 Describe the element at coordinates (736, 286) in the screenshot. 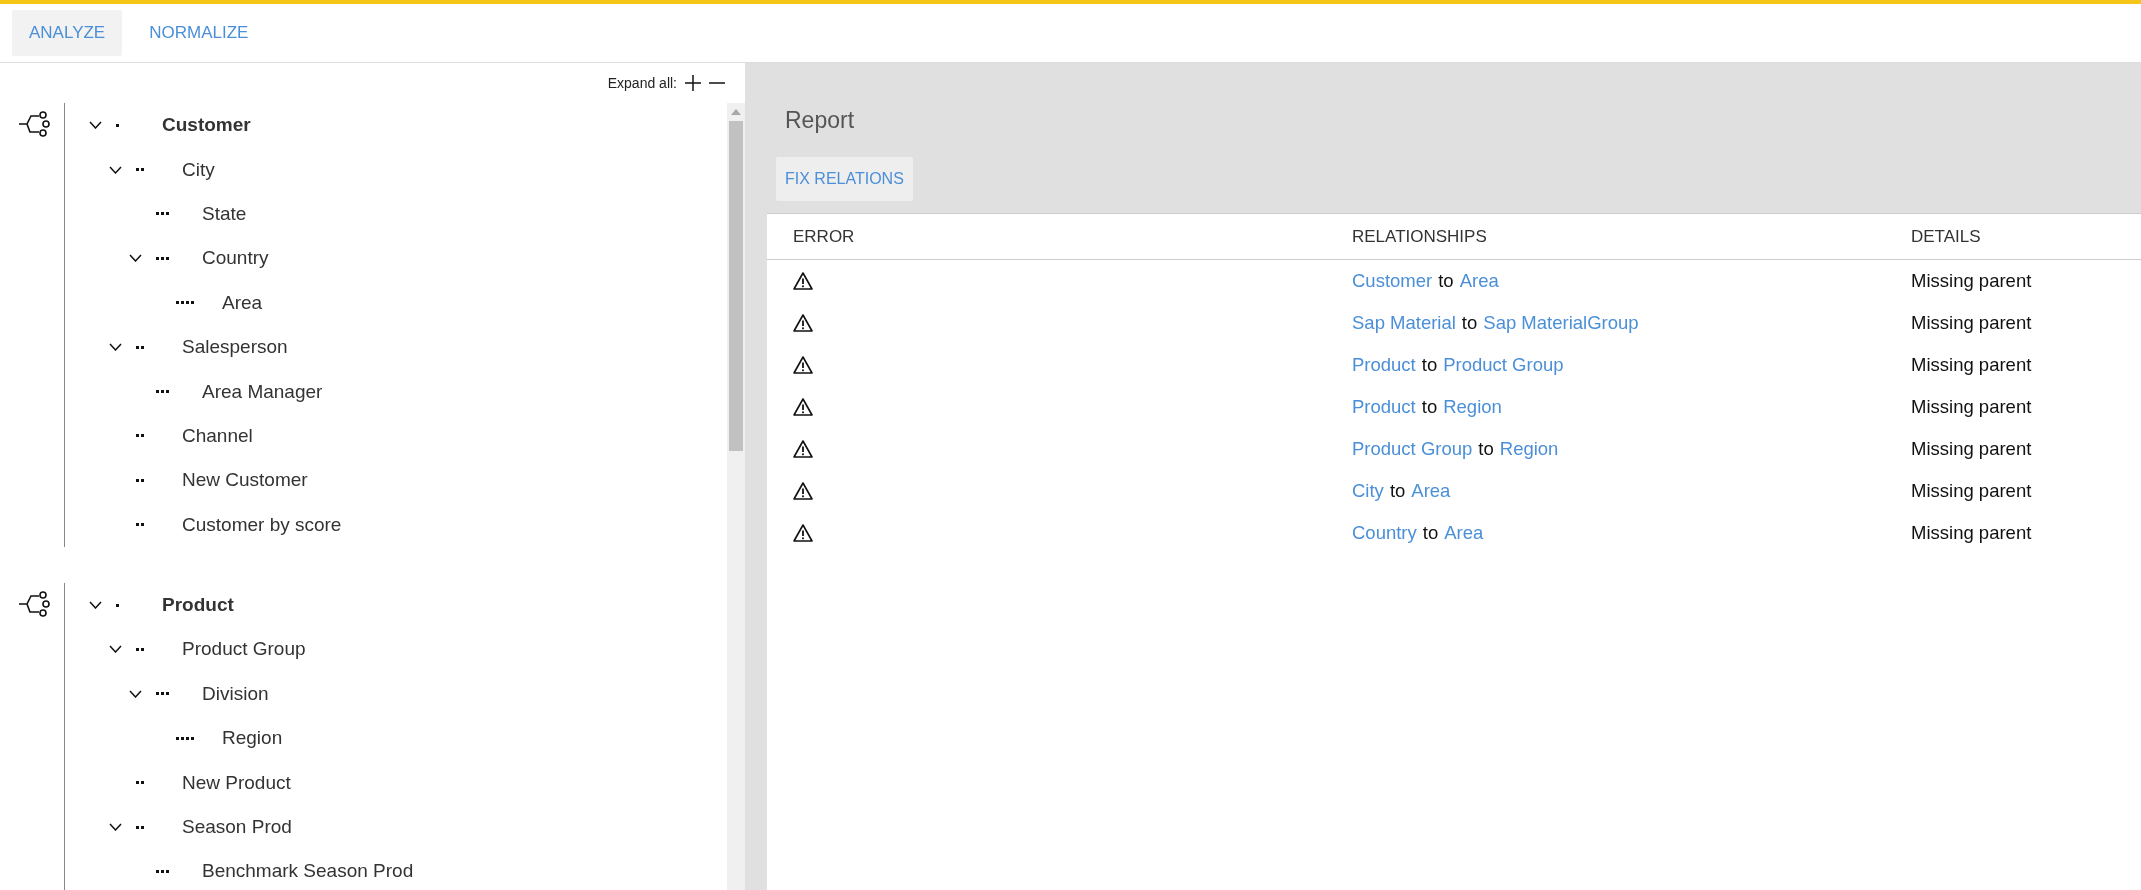

I see `scrollbar-thumb` at that location.